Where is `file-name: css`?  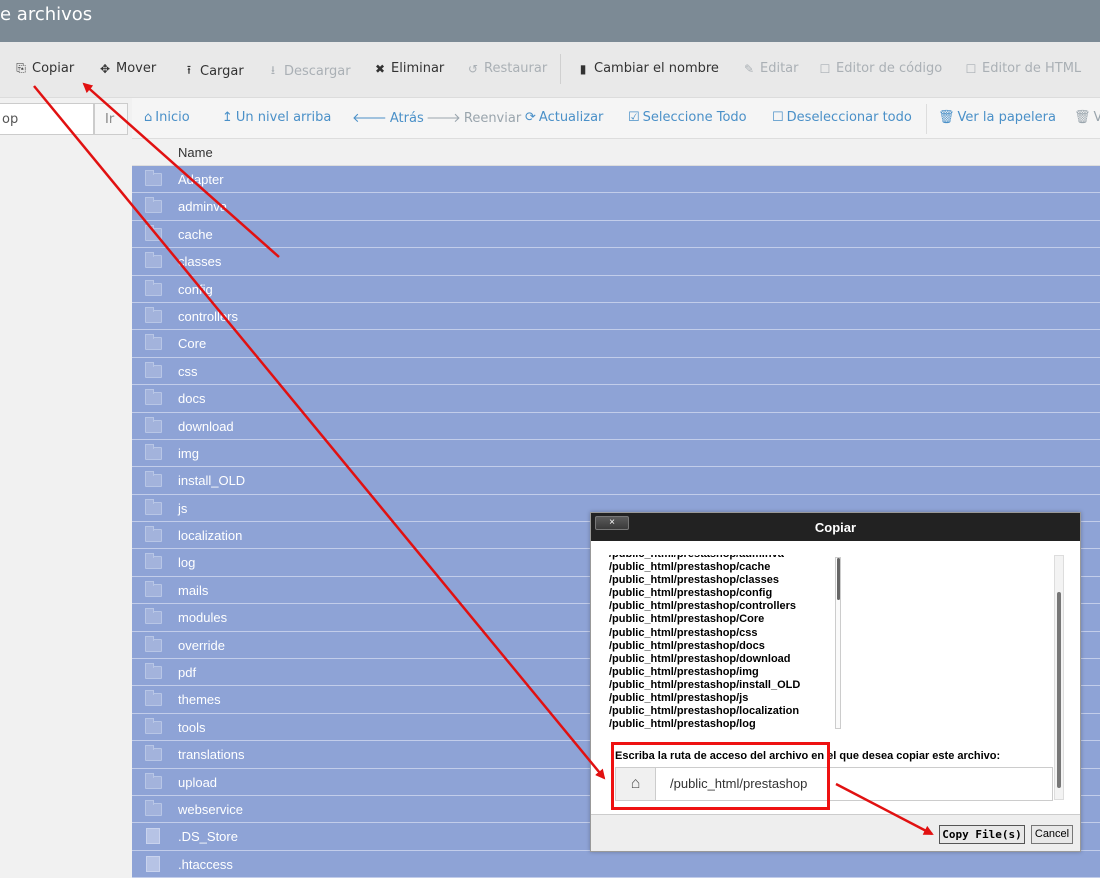 file-name: css is located at coordinates (188, 371).